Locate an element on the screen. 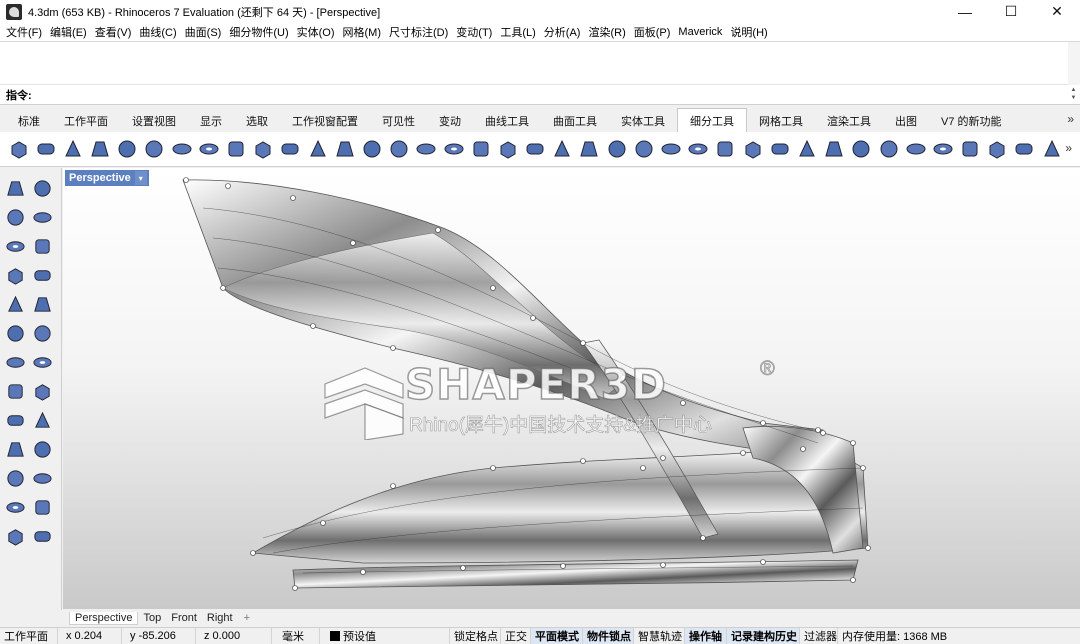  menu-item: 细分物件(U) is located at coordinates (258, 32).